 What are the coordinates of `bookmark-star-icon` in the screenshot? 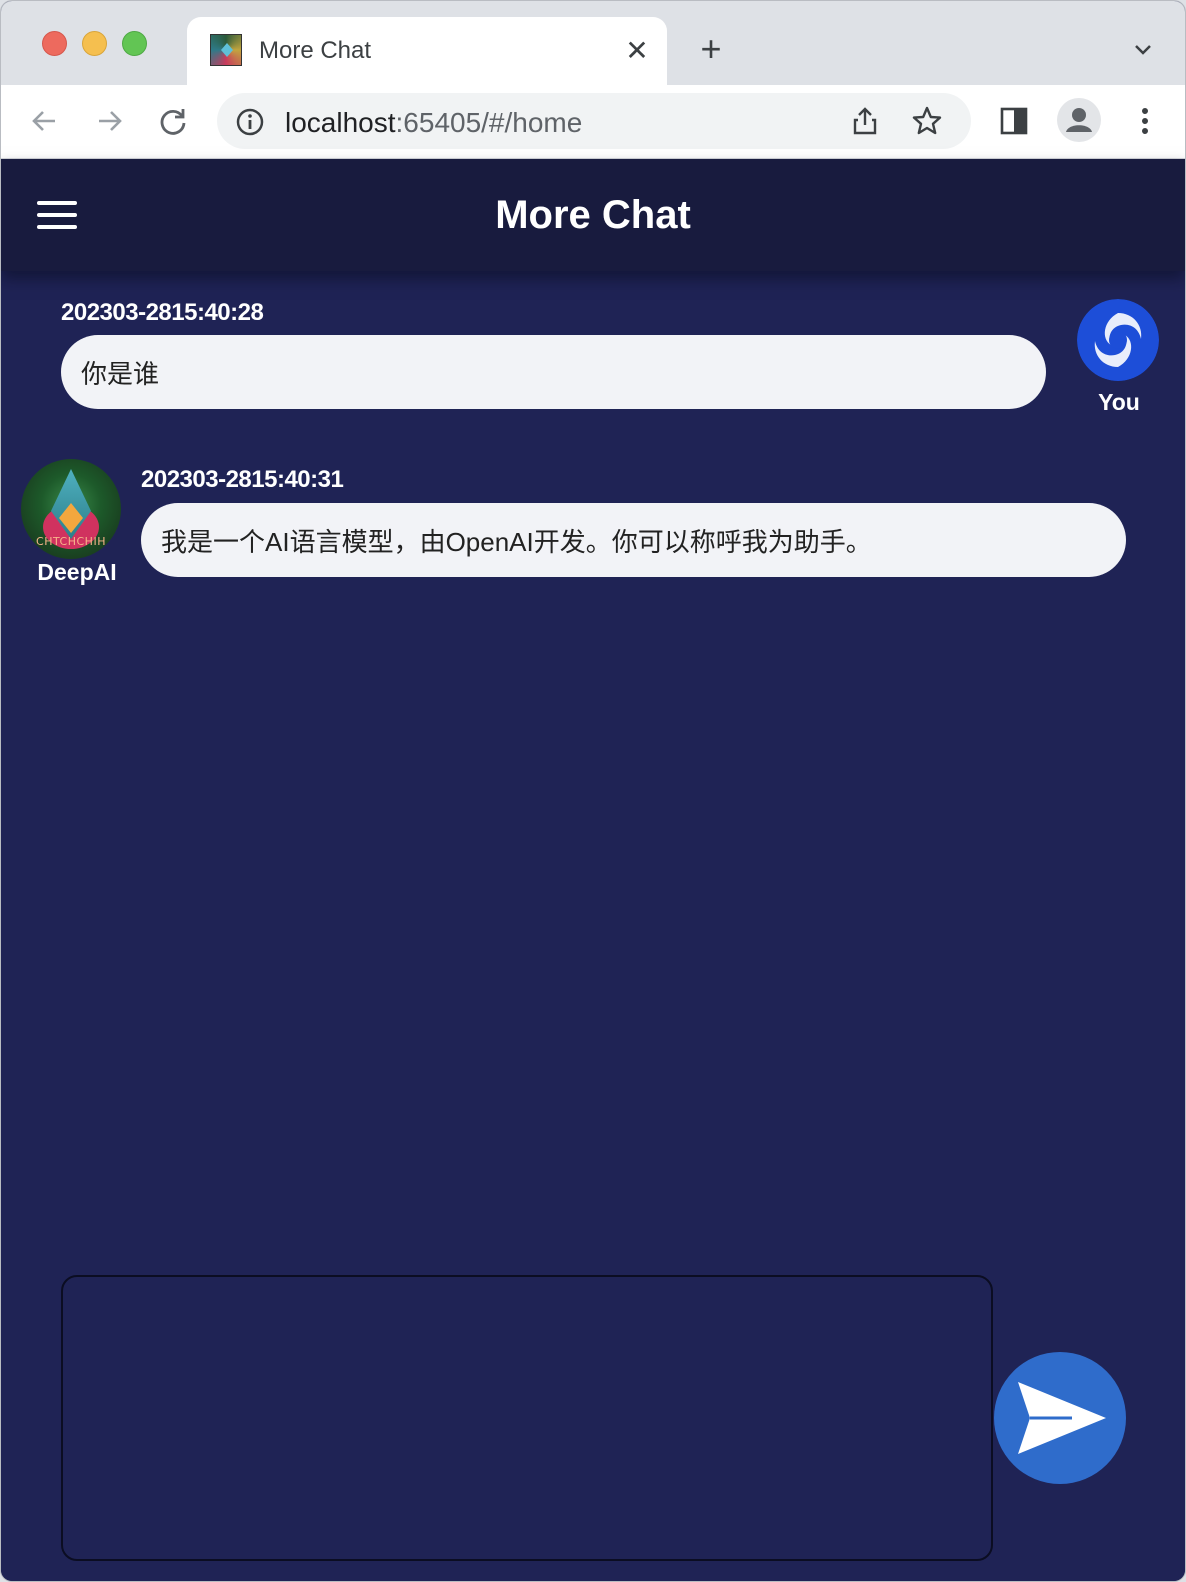 It's located at (927, 121).